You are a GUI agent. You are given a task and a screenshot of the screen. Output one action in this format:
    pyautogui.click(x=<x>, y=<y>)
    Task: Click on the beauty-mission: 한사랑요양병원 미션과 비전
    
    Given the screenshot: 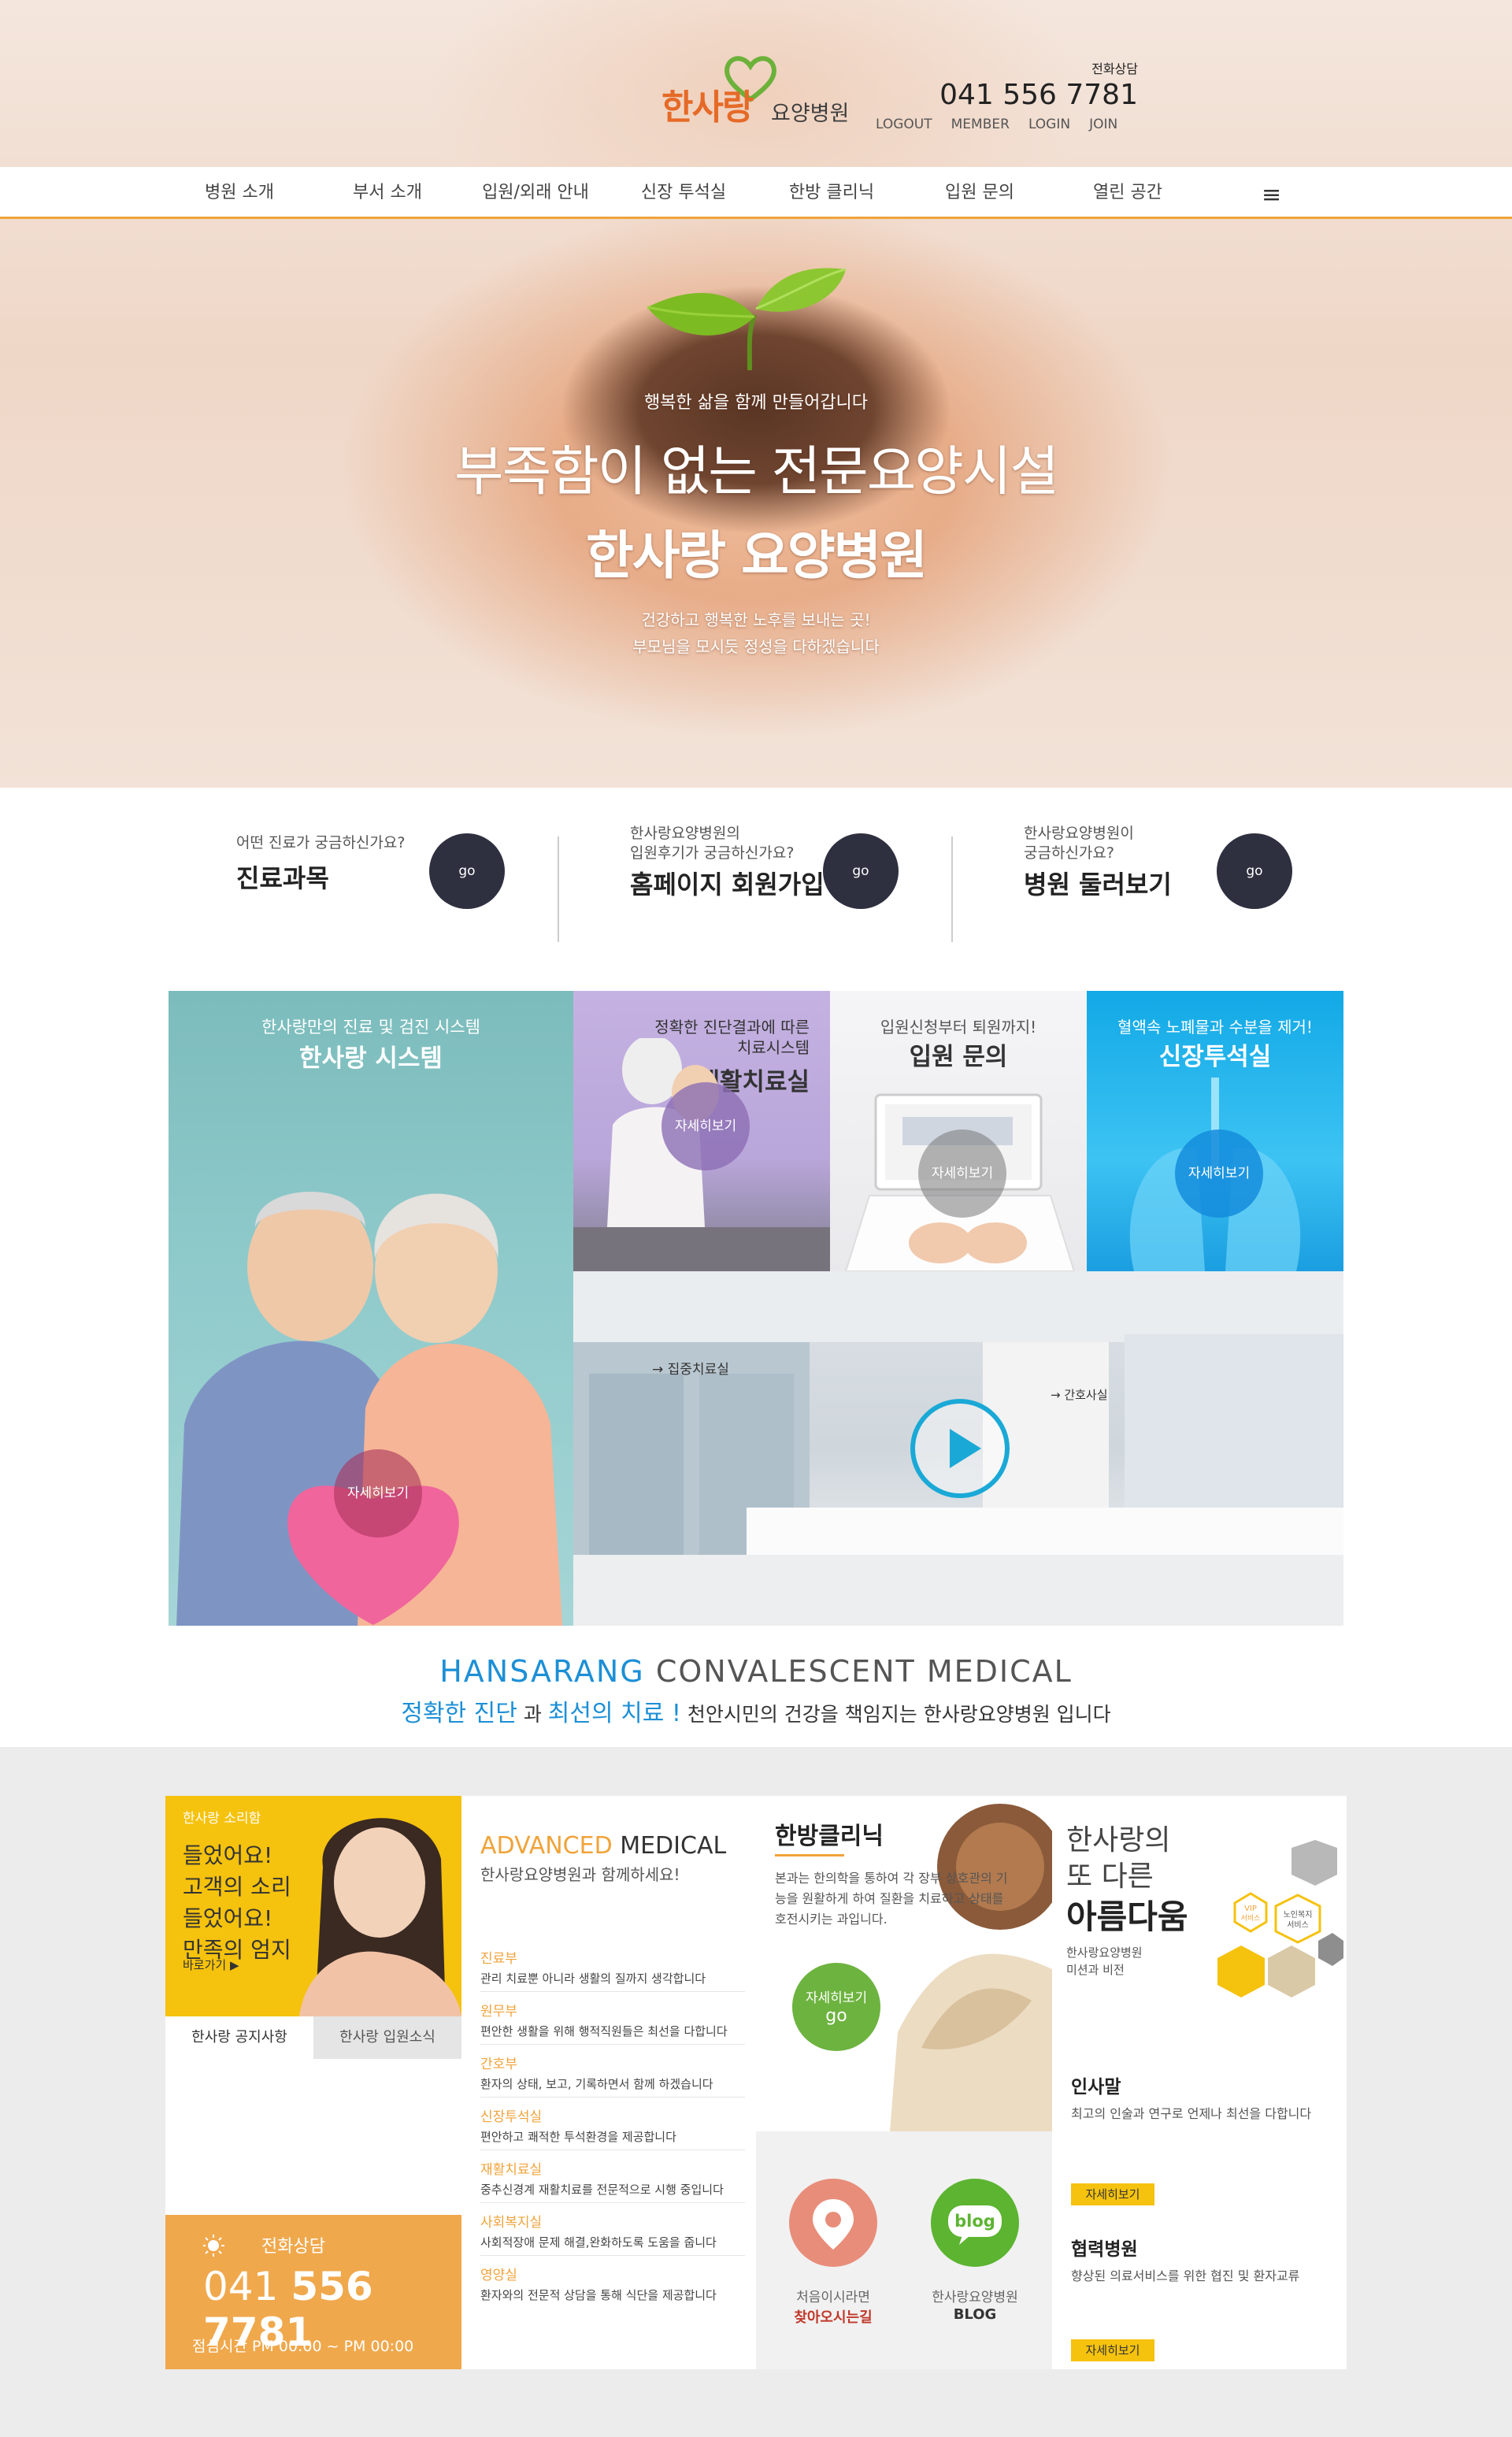 What is the action you would take?
    pyautogui.click(x=1104, y=1961)
    